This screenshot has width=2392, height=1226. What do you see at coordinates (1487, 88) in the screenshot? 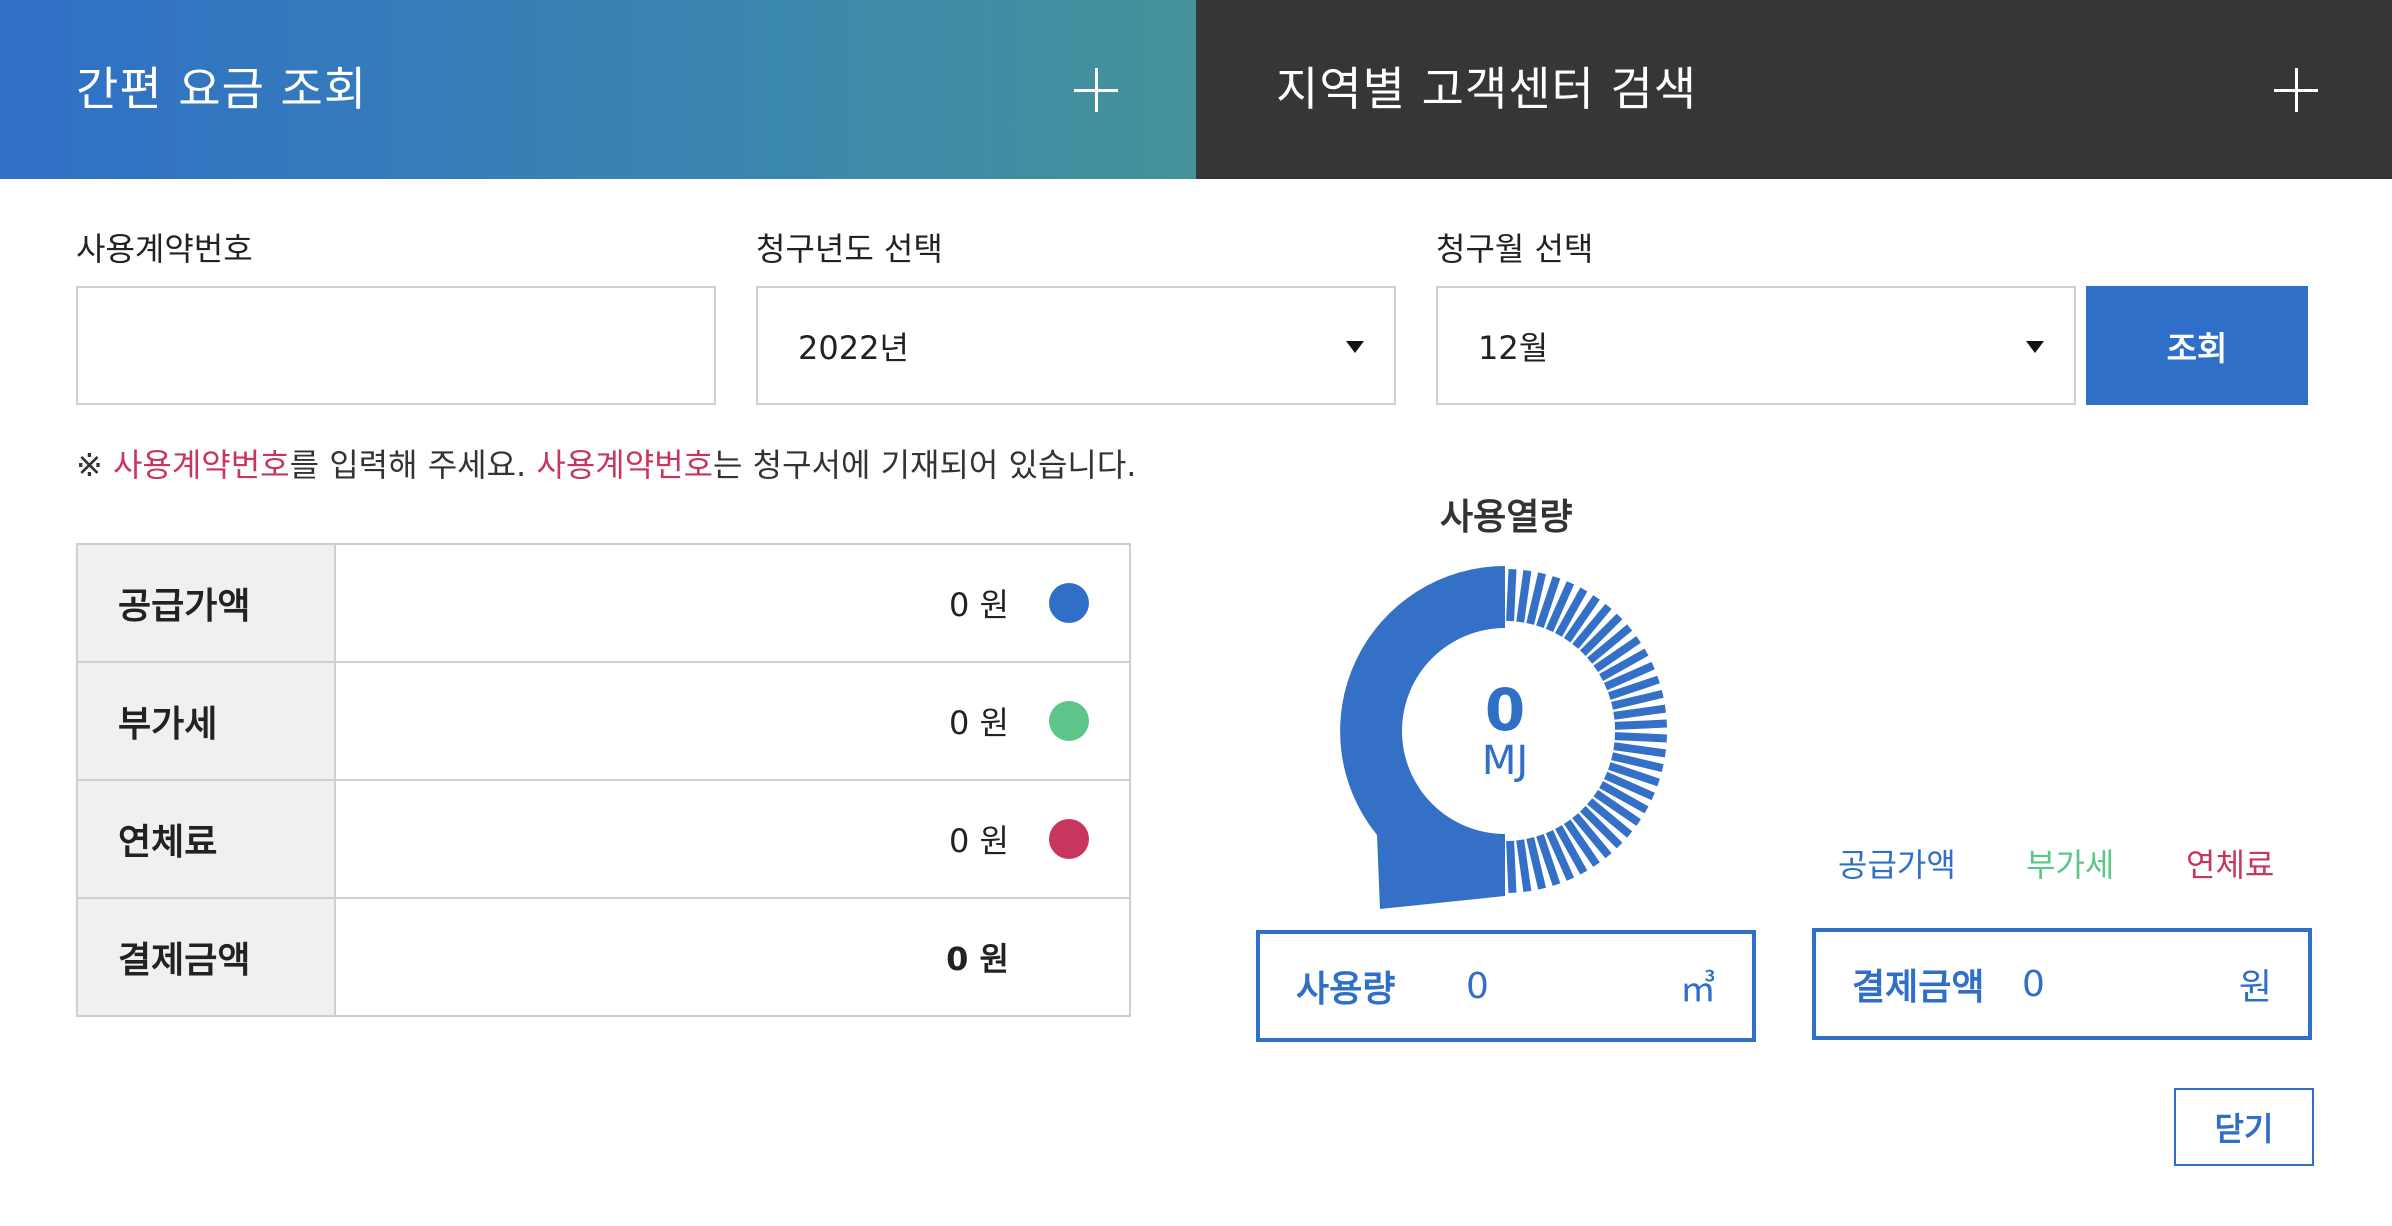
I see `service-center-title: 지역별 고객센터 검색` at bounding box center [1487, 88].